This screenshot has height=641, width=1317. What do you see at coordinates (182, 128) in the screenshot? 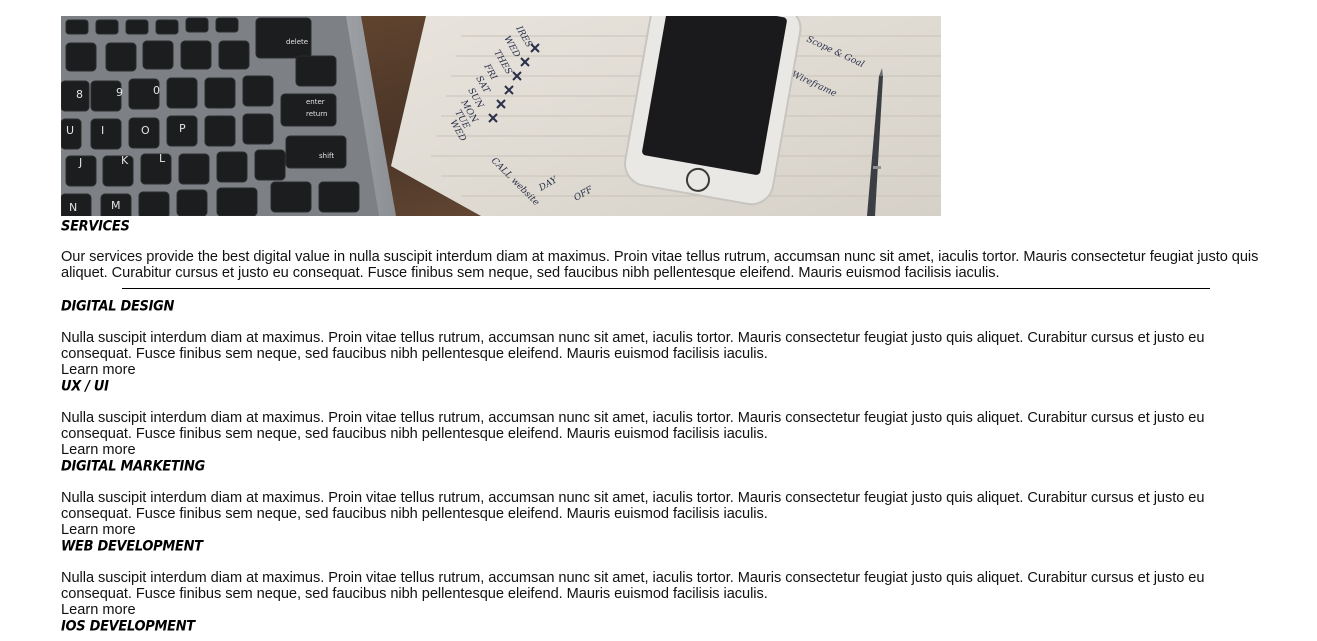
I see `svg-text: P` at bounding box center [182, 128].